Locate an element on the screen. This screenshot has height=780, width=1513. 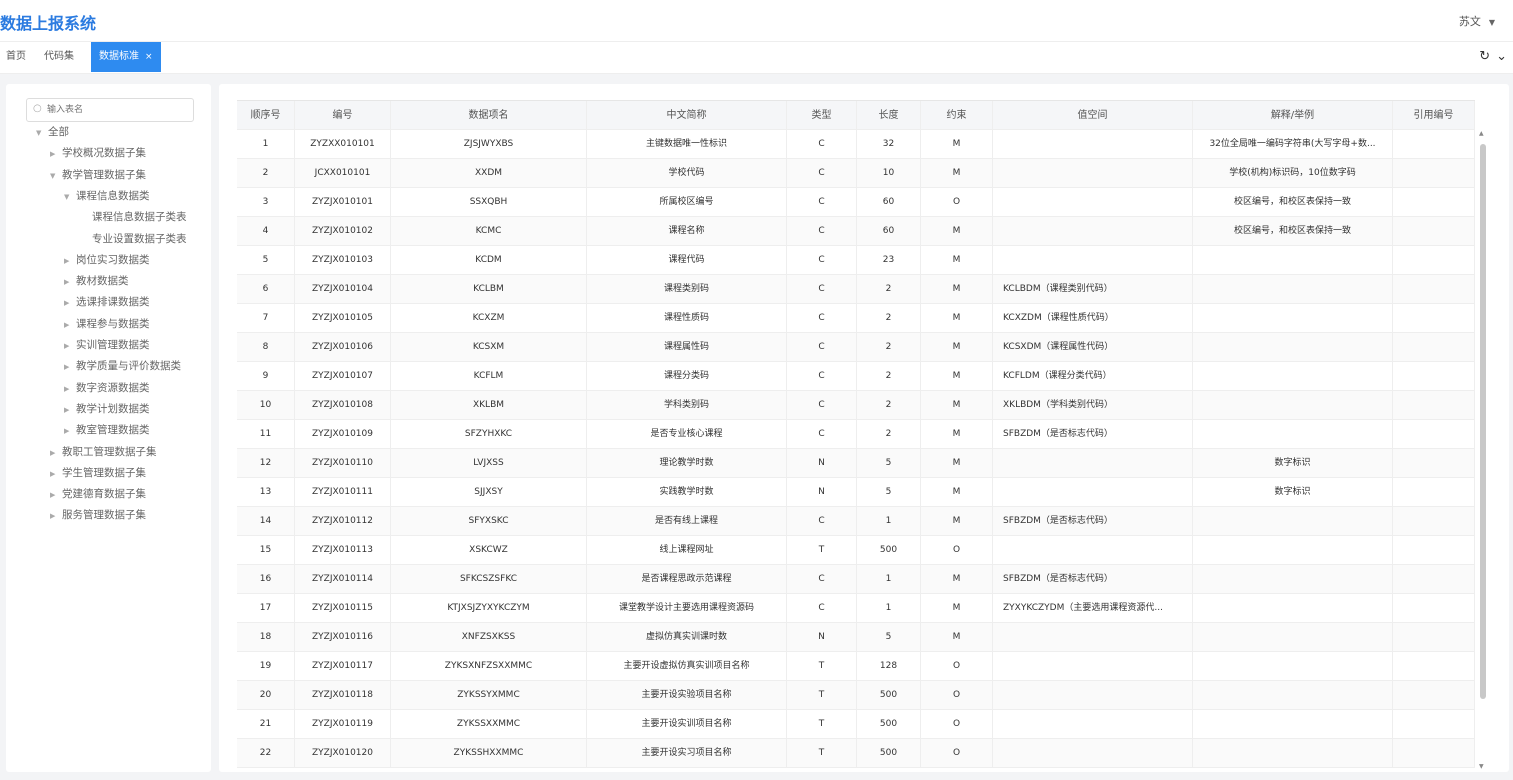
table-row: 20 ZYZJX010118 ZYKSSYXMMC 主要开设实验项目名称 T 500 O is located at coordinates (856, 695).